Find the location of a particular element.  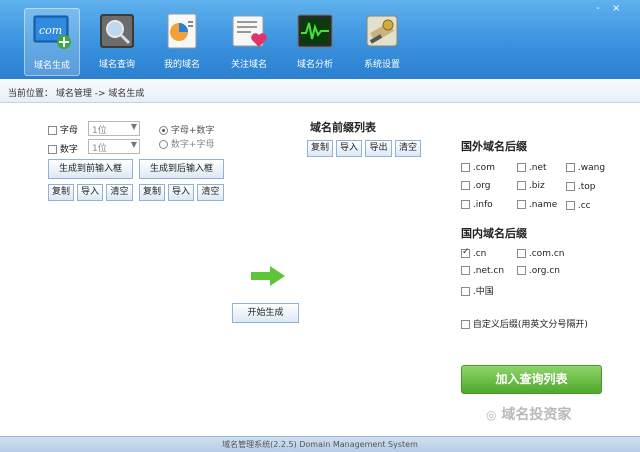

toolbar-item-domain-search: 域名查询 is located at coordinates (117, 42).